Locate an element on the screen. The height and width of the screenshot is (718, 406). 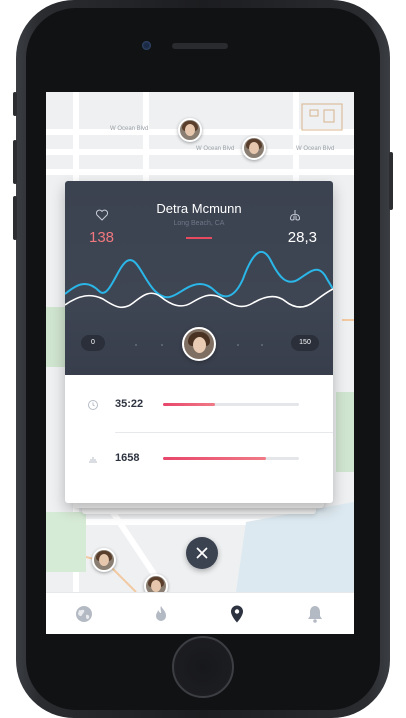
home-button is located at coordinates (203, 667).